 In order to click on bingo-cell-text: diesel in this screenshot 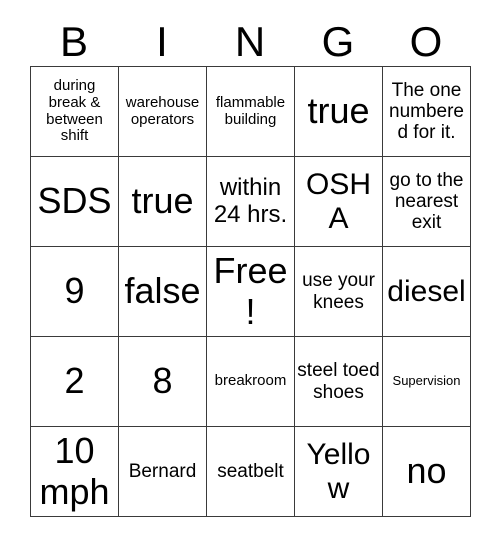, I will do `click(426, 291)`.